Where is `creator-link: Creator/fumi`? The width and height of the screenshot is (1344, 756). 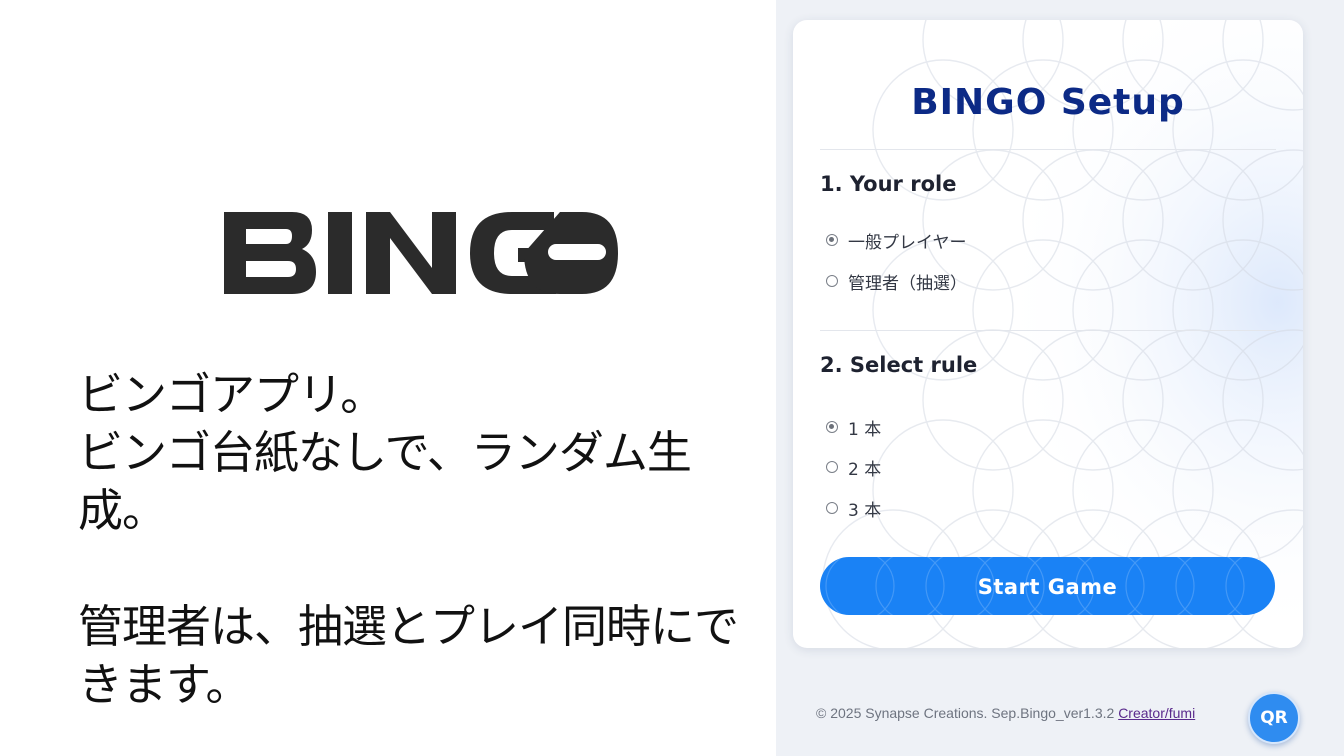
creator-link: Creator/fumi is located at coordinates (1156, 713).